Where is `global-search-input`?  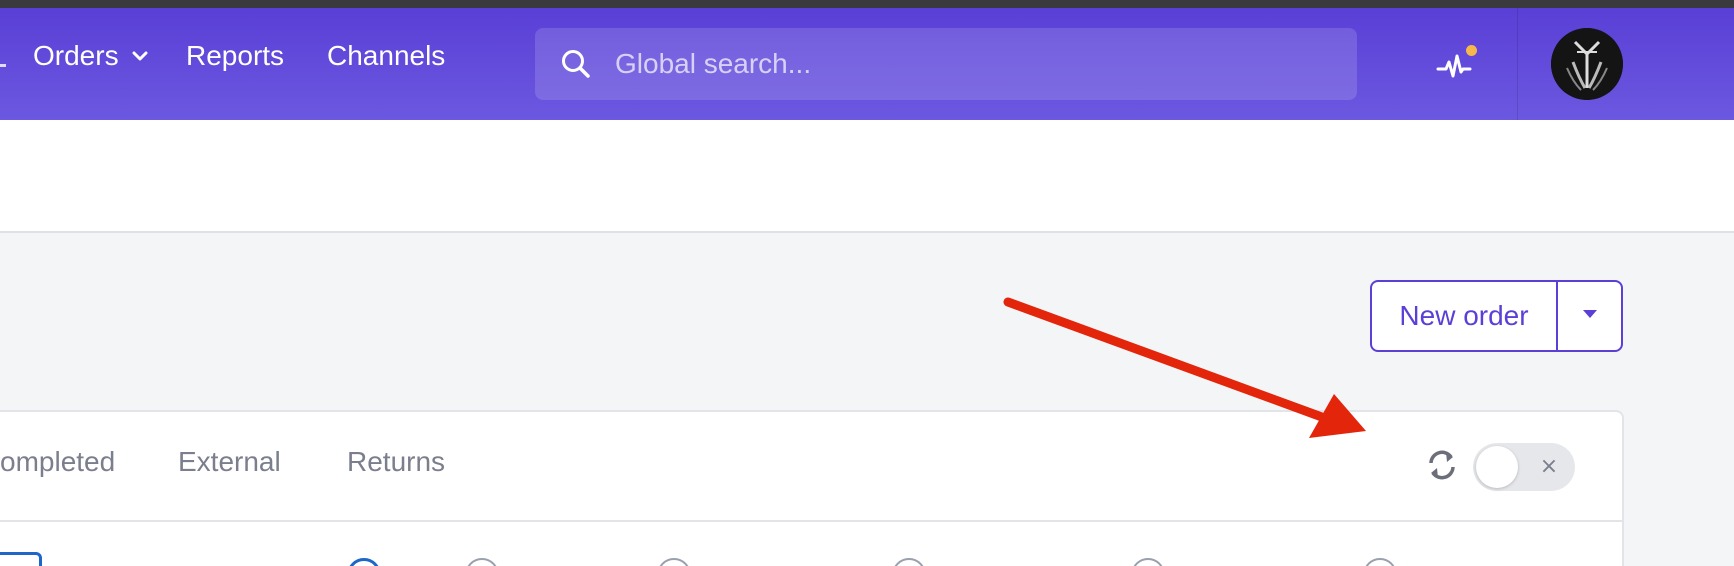 global-search-input is located at coordinates (975, 64).